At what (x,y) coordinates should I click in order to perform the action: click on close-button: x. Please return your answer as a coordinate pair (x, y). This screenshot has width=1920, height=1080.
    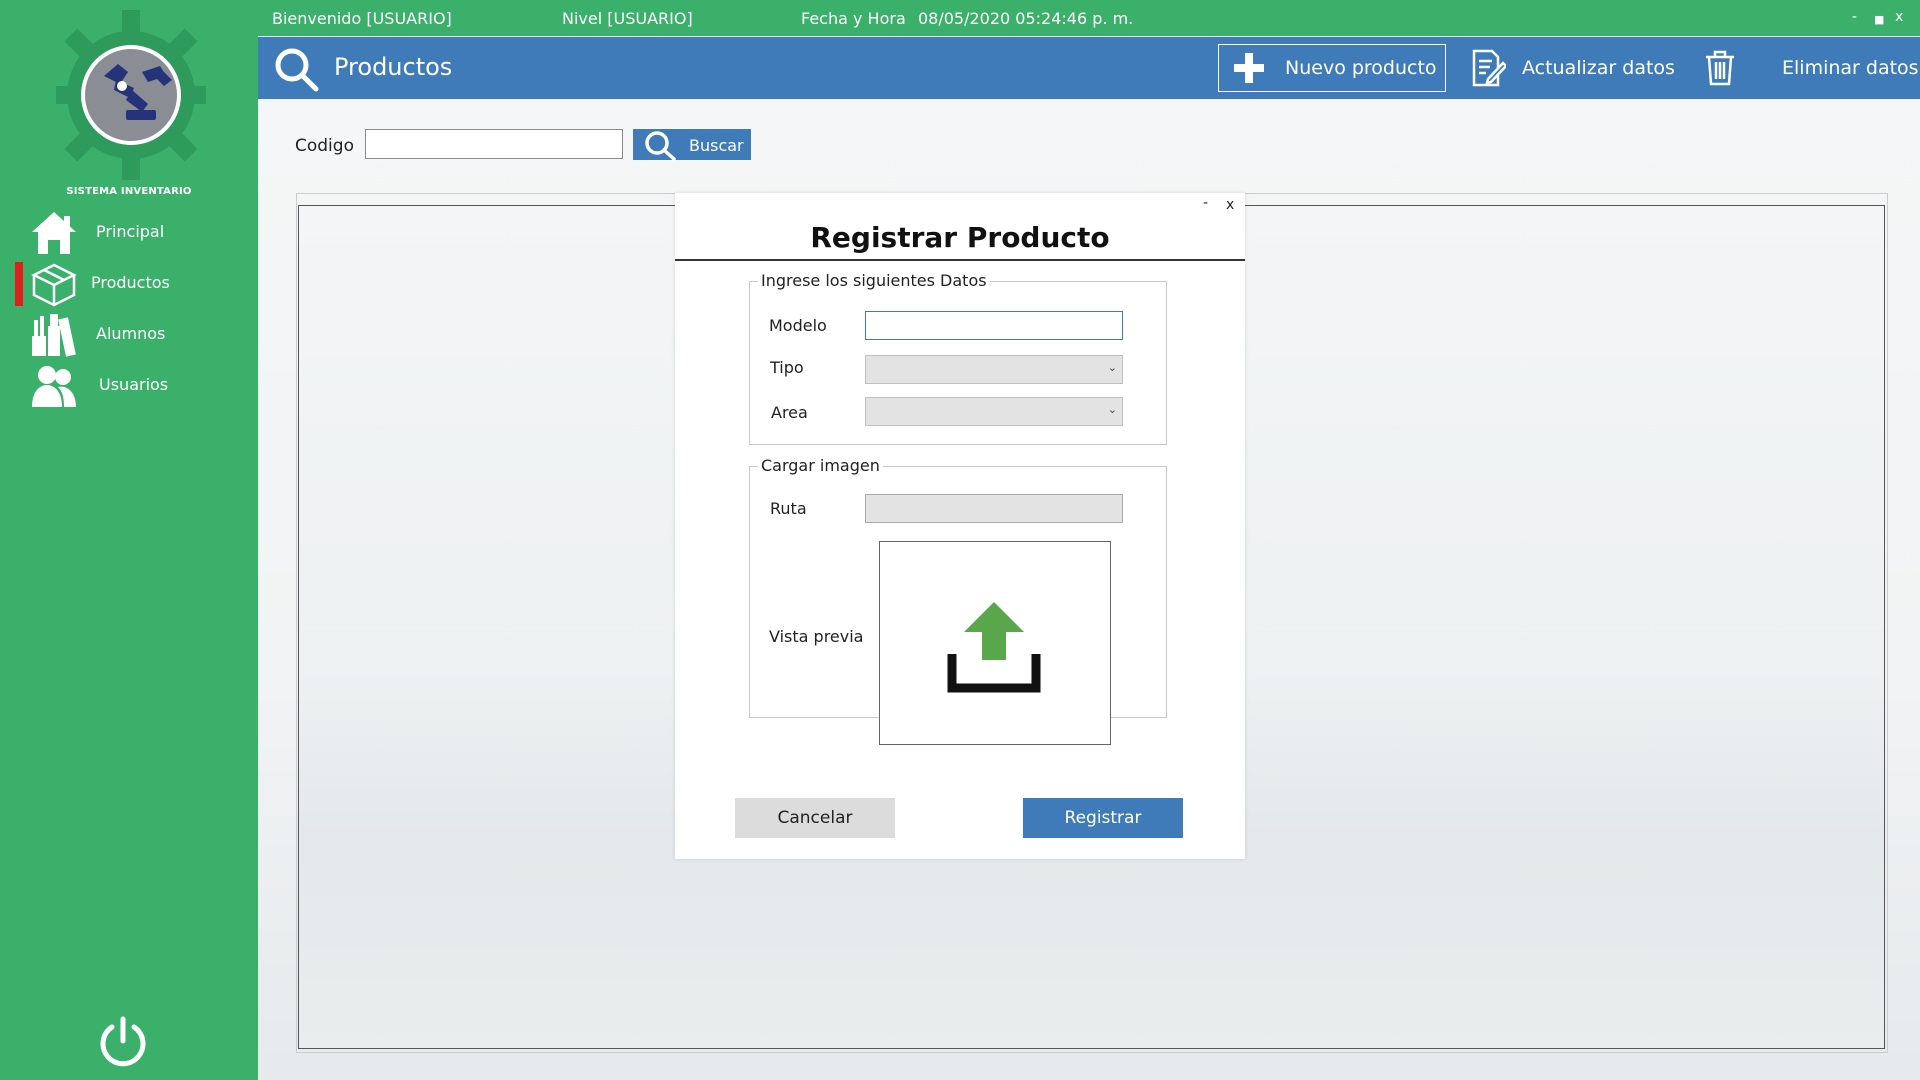
    Looking at the image, I should click on (1899, 17).